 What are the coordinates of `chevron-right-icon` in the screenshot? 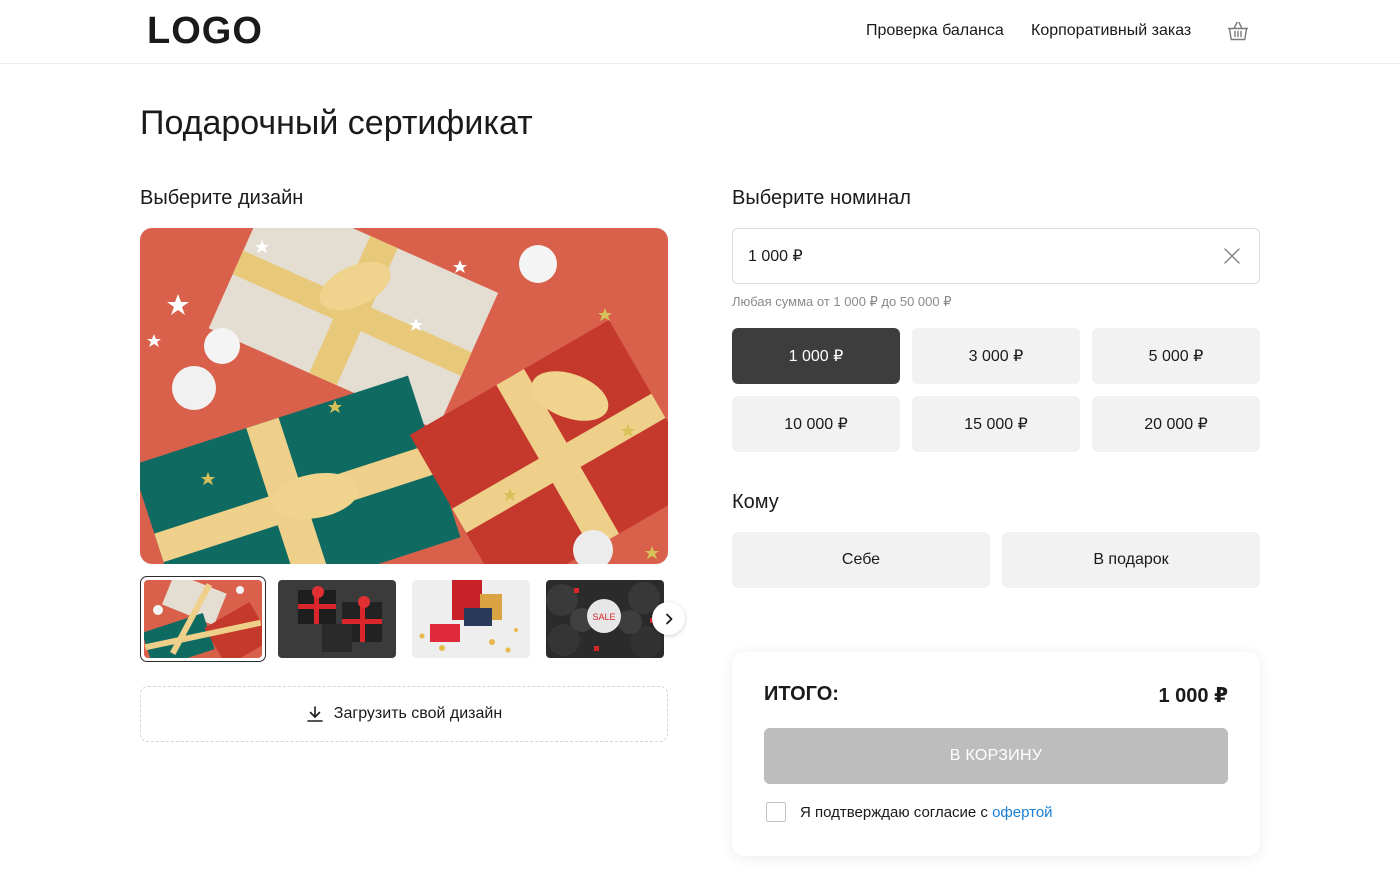 It's located at (668, 618).